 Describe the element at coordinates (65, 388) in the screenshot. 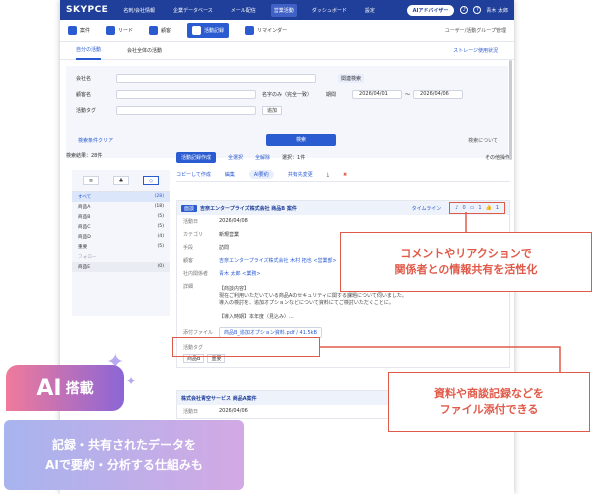

I see `ai-badge: AI 搭載` at that location.